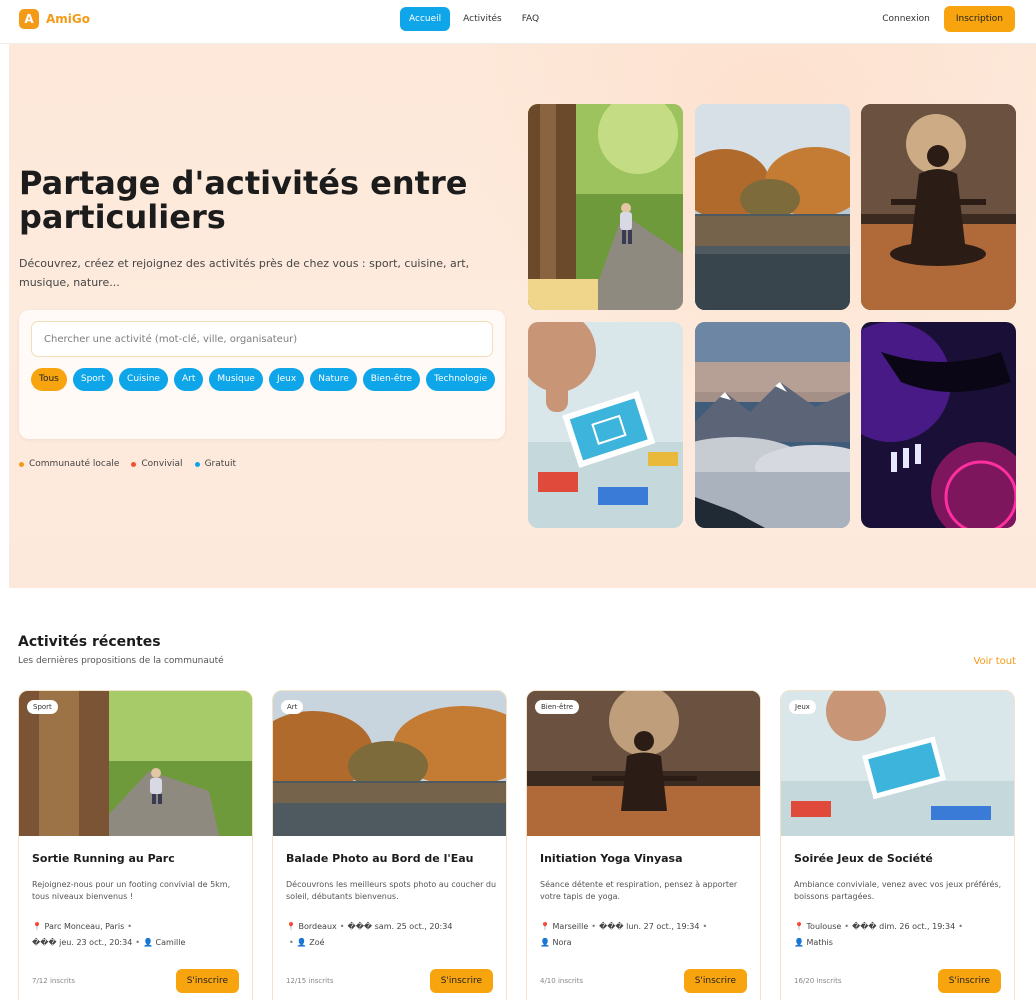 This screenshot has height=1000, width=1036. What do you see at coordinates (143, 379) in the screenshot?
I see `chip-cuisine: Cuisine` at bounding box center [143, 379].